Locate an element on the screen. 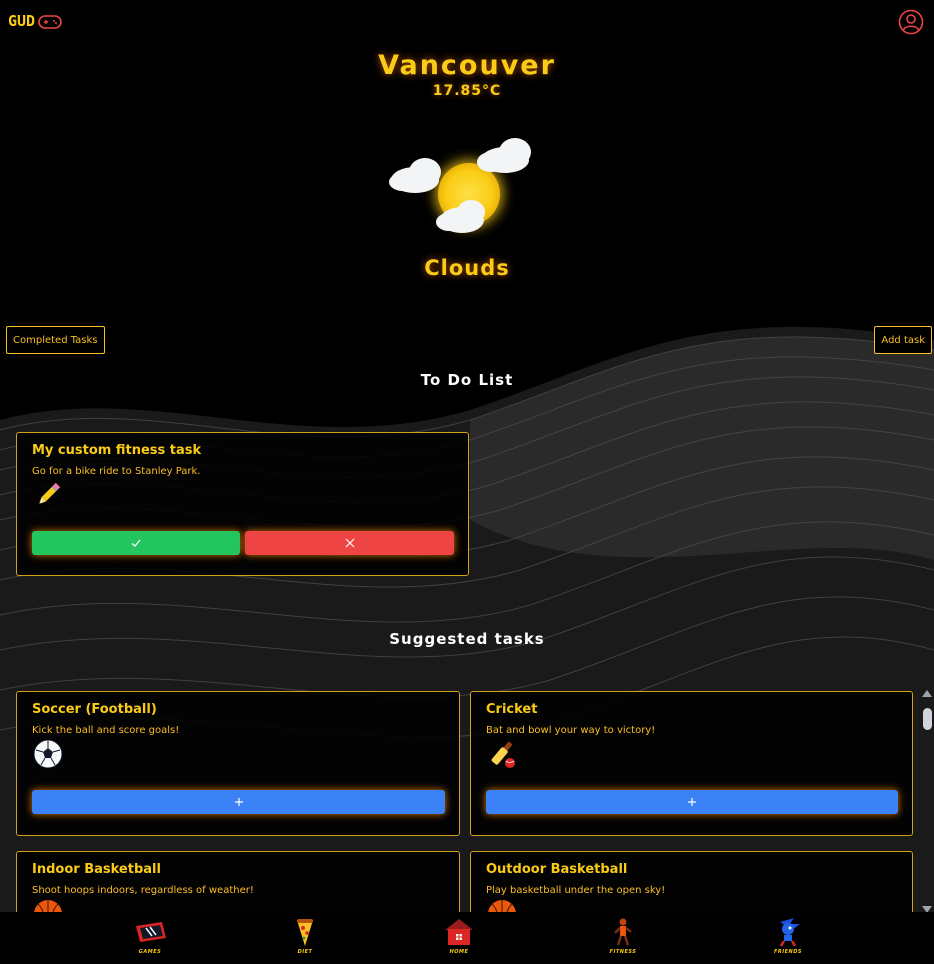 The width and height of the screenshot is (934, 964). complete-task-button is located at coordinates (136, 543).